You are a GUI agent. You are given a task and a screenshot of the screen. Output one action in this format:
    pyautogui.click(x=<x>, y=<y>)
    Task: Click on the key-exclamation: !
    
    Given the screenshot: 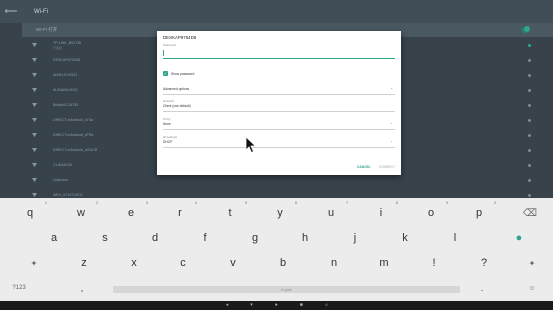 What is the action you would take?
    pyautogui.click(x=434, y=263)
    